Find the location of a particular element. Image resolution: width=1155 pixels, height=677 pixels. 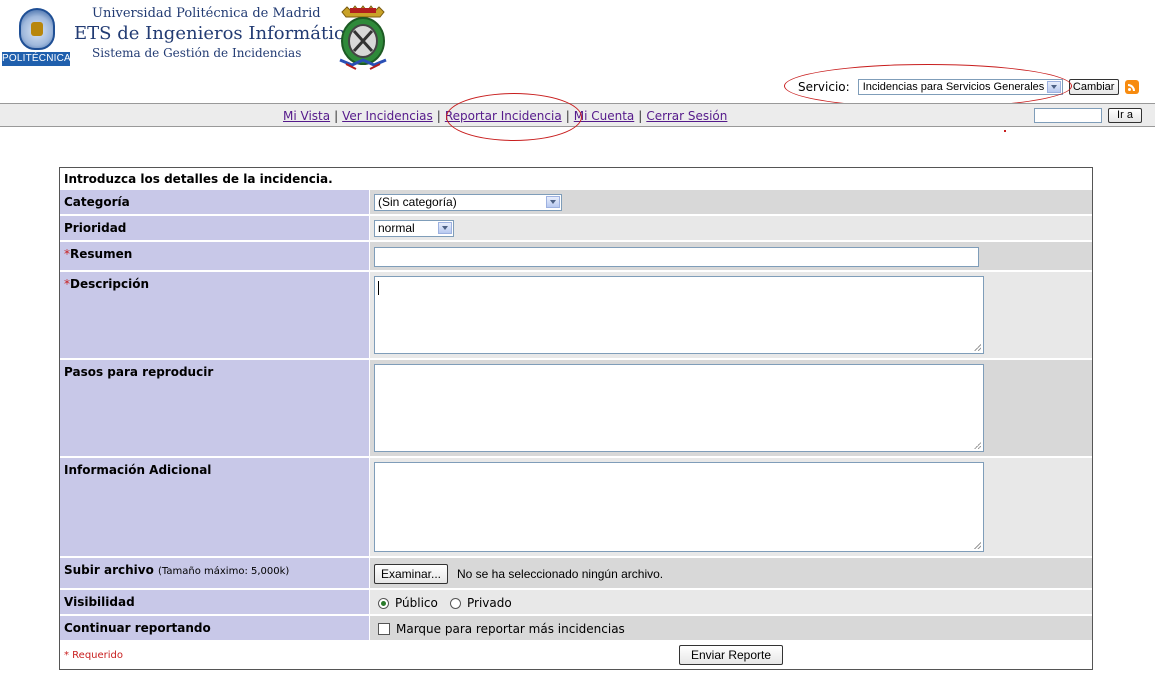

category-select: (Sin categoría) is located at coordinates (468, 202).